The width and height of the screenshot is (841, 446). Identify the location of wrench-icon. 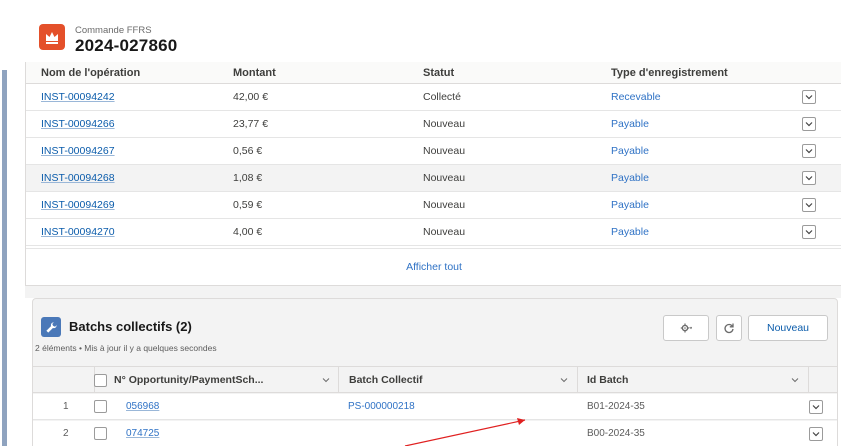
(51, 327).